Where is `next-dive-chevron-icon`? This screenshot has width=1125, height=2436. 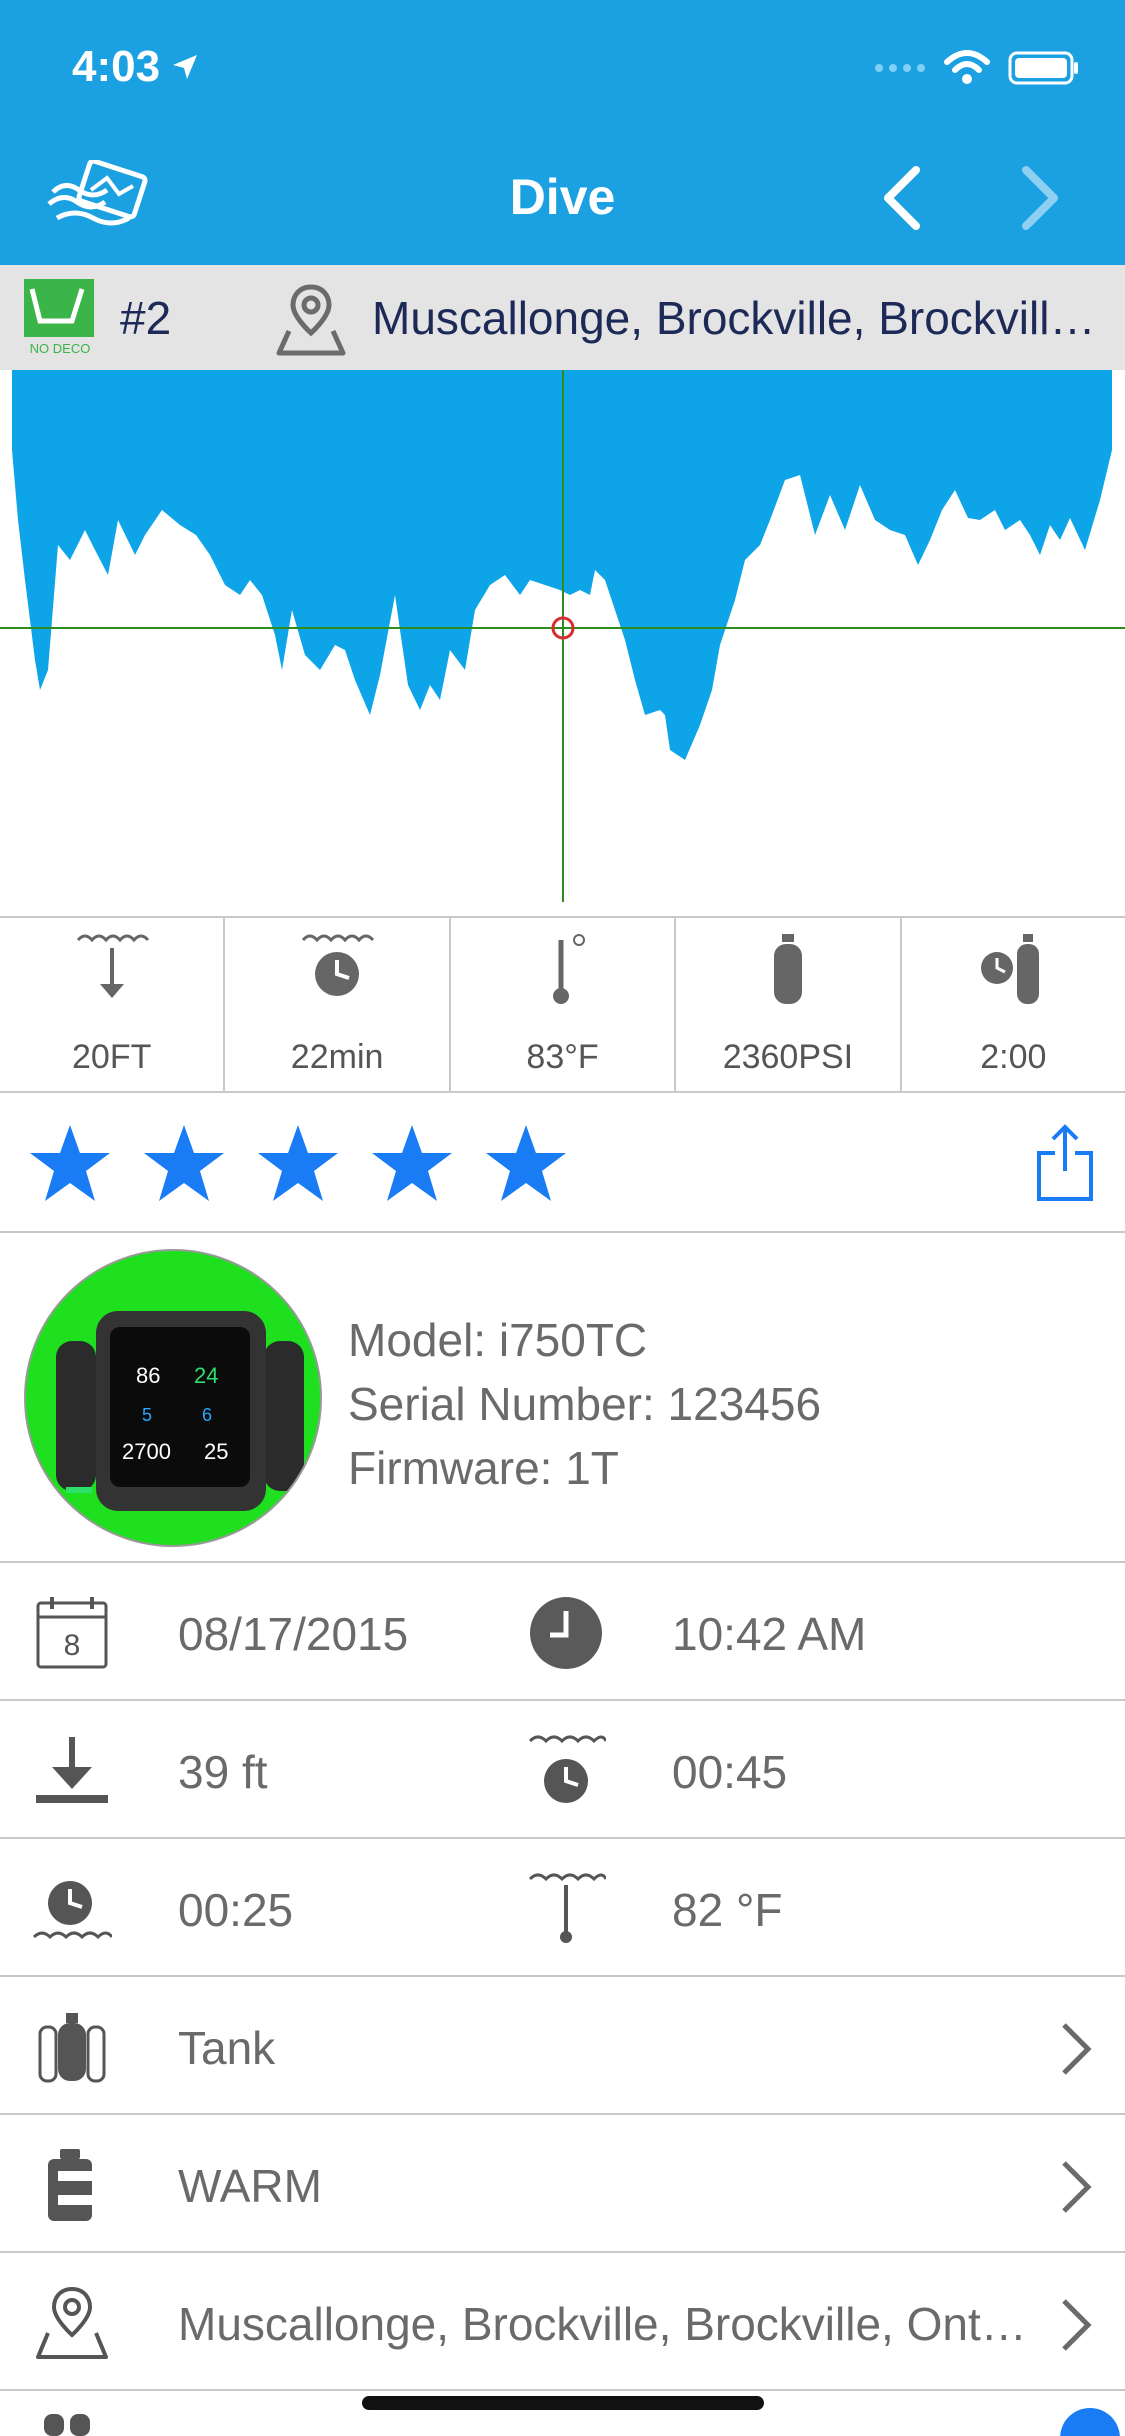 next-dive-chevron-icon is located at coordinates (1040, 198).